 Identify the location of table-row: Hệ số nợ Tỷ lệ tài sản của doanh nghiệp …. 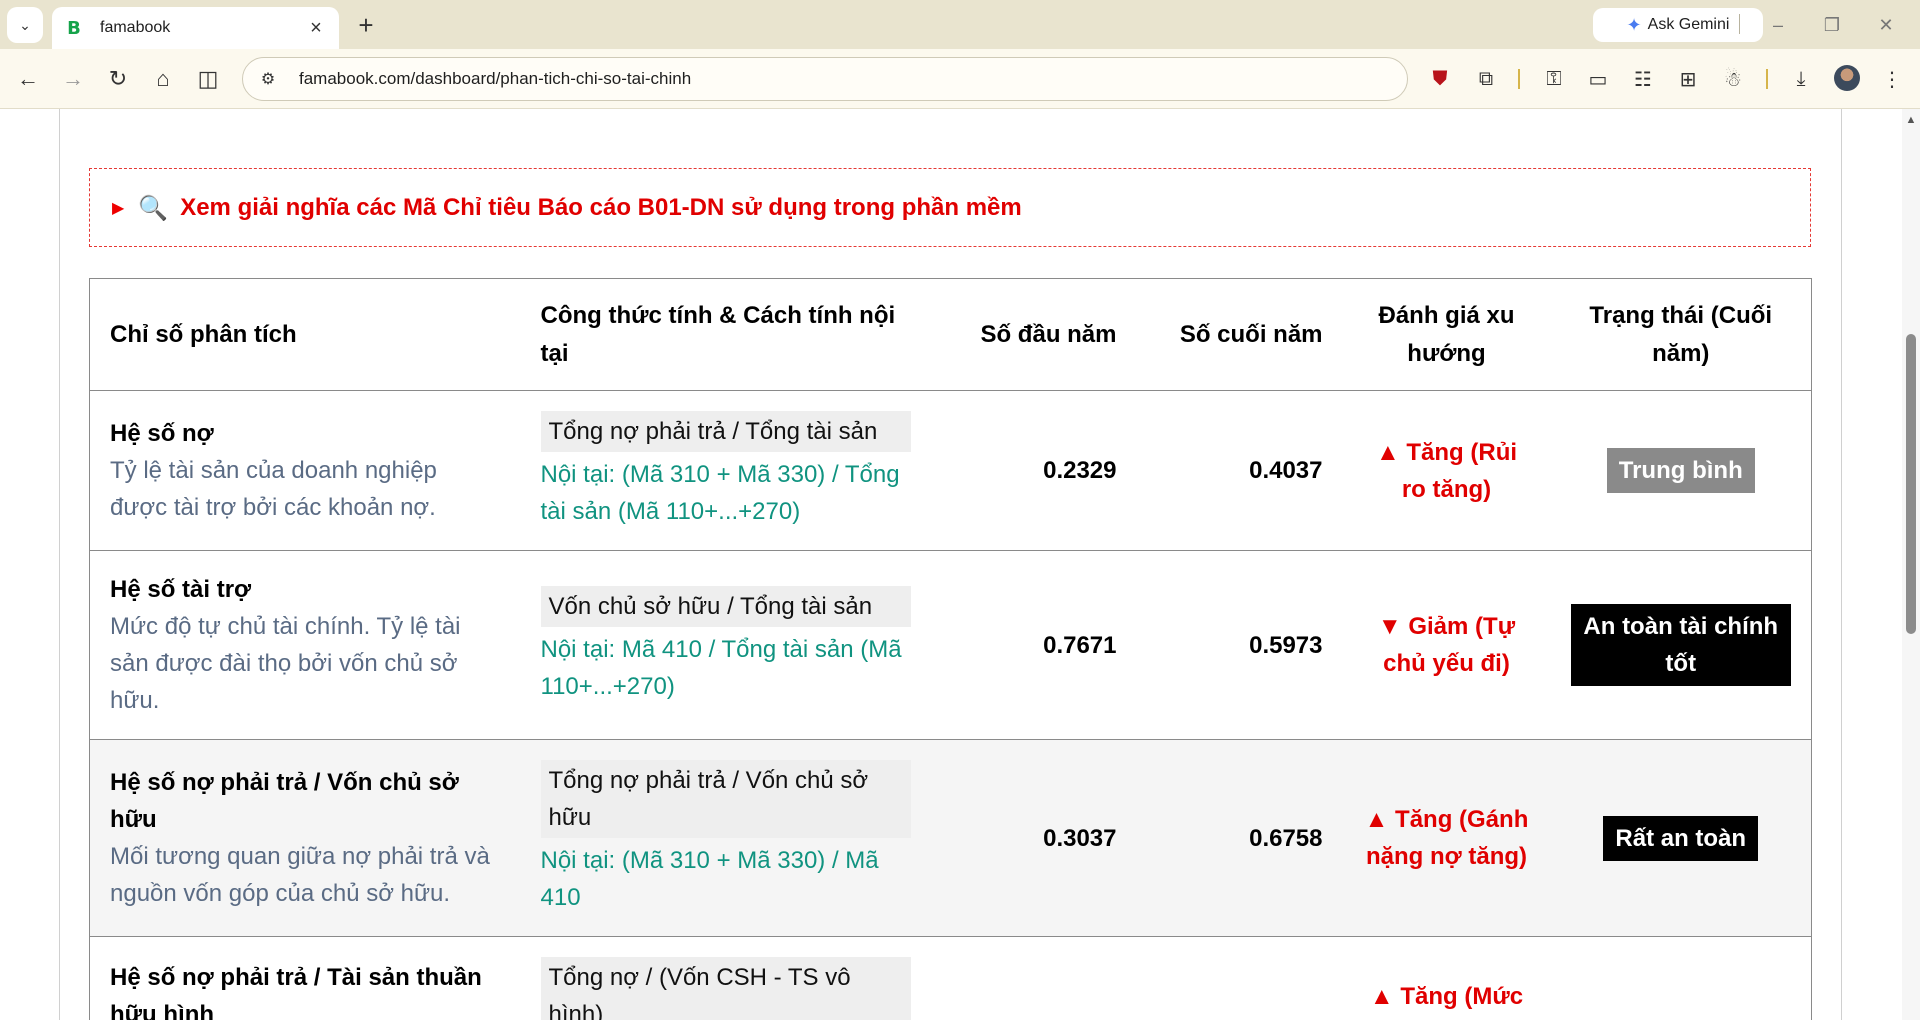
(950, 470).